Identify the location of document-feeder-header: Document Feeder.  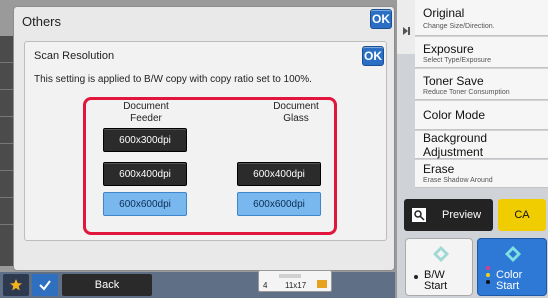
(146, 112).